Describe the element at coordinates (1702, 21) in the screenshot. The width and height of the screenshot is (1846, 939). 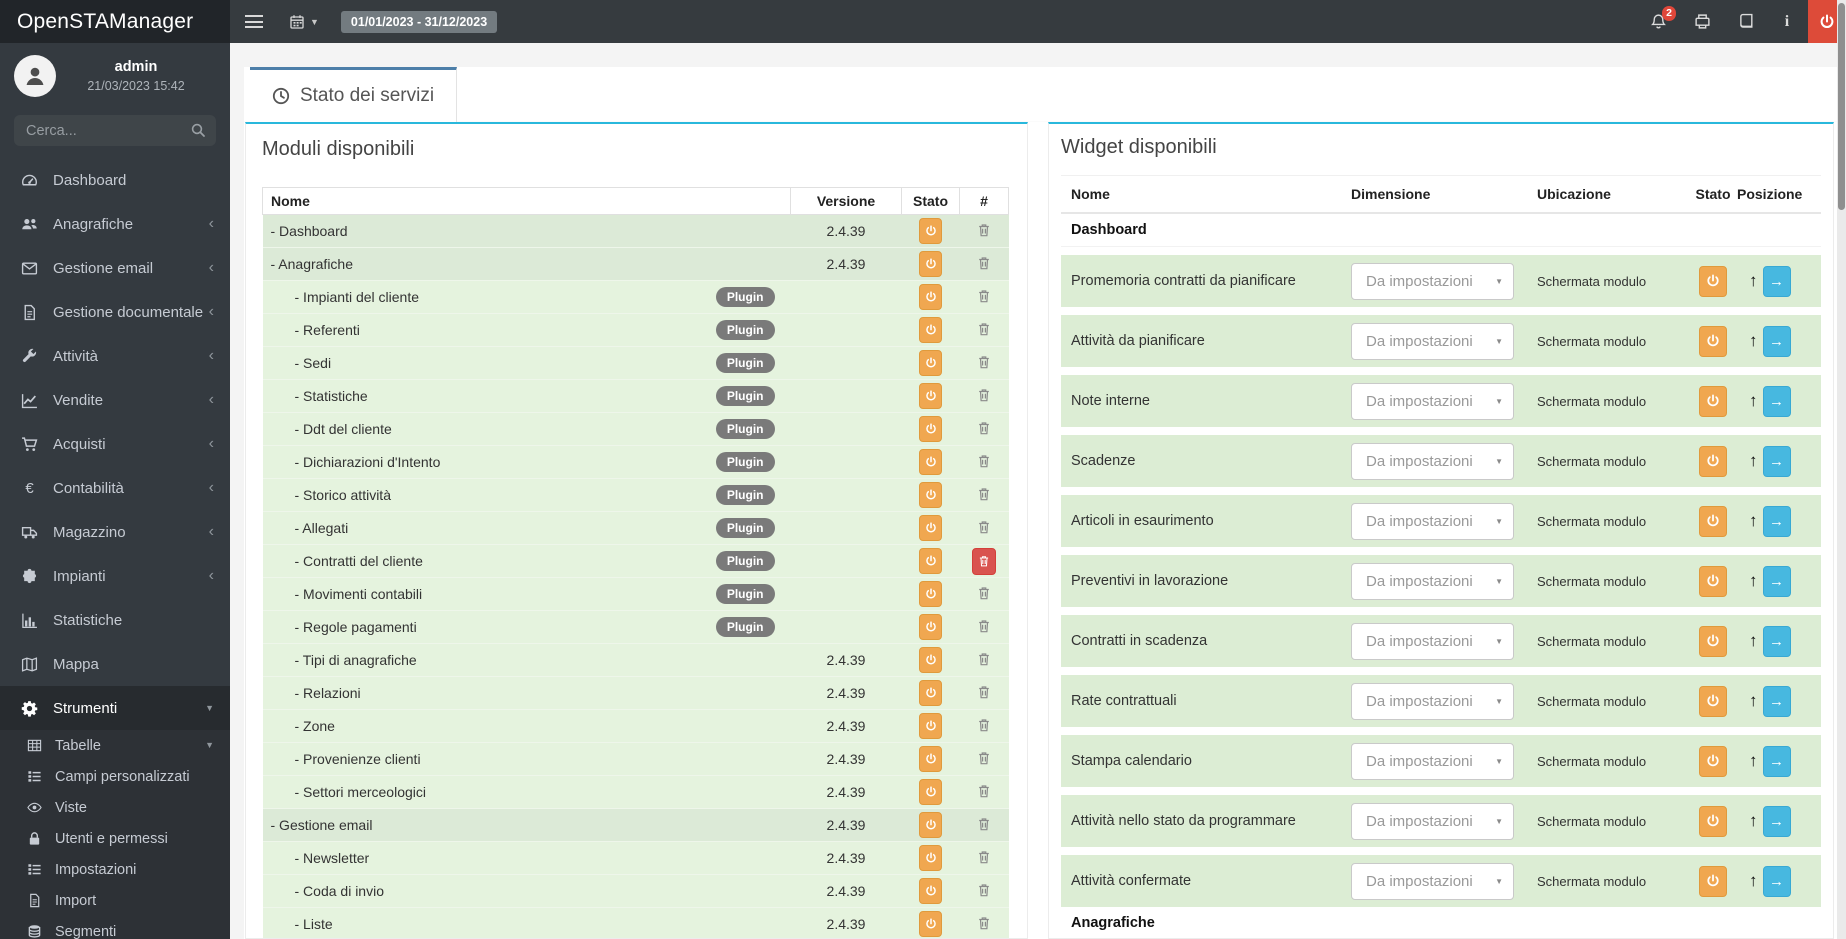
I see `print-button` at that location.